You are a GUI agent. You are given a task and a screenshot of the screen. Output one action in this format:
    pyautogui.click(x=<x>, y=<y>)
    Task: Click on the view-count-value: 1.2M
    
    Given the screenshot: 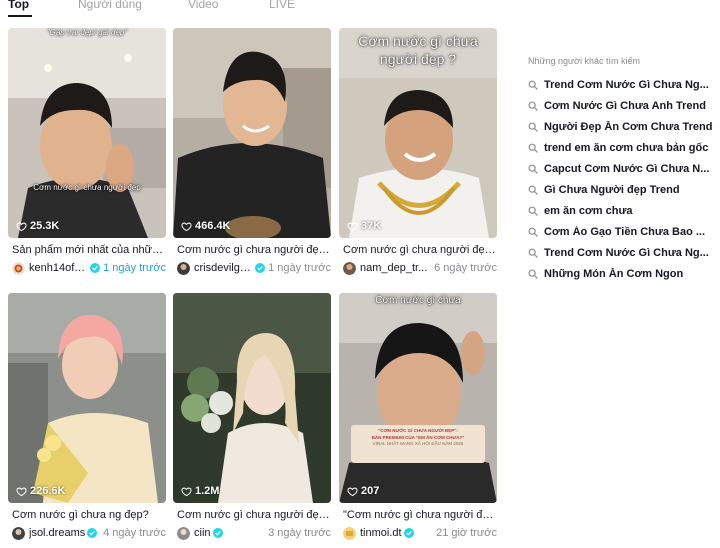 What is the action you would take?
    pyautogui.click(x=207, y=491)
    